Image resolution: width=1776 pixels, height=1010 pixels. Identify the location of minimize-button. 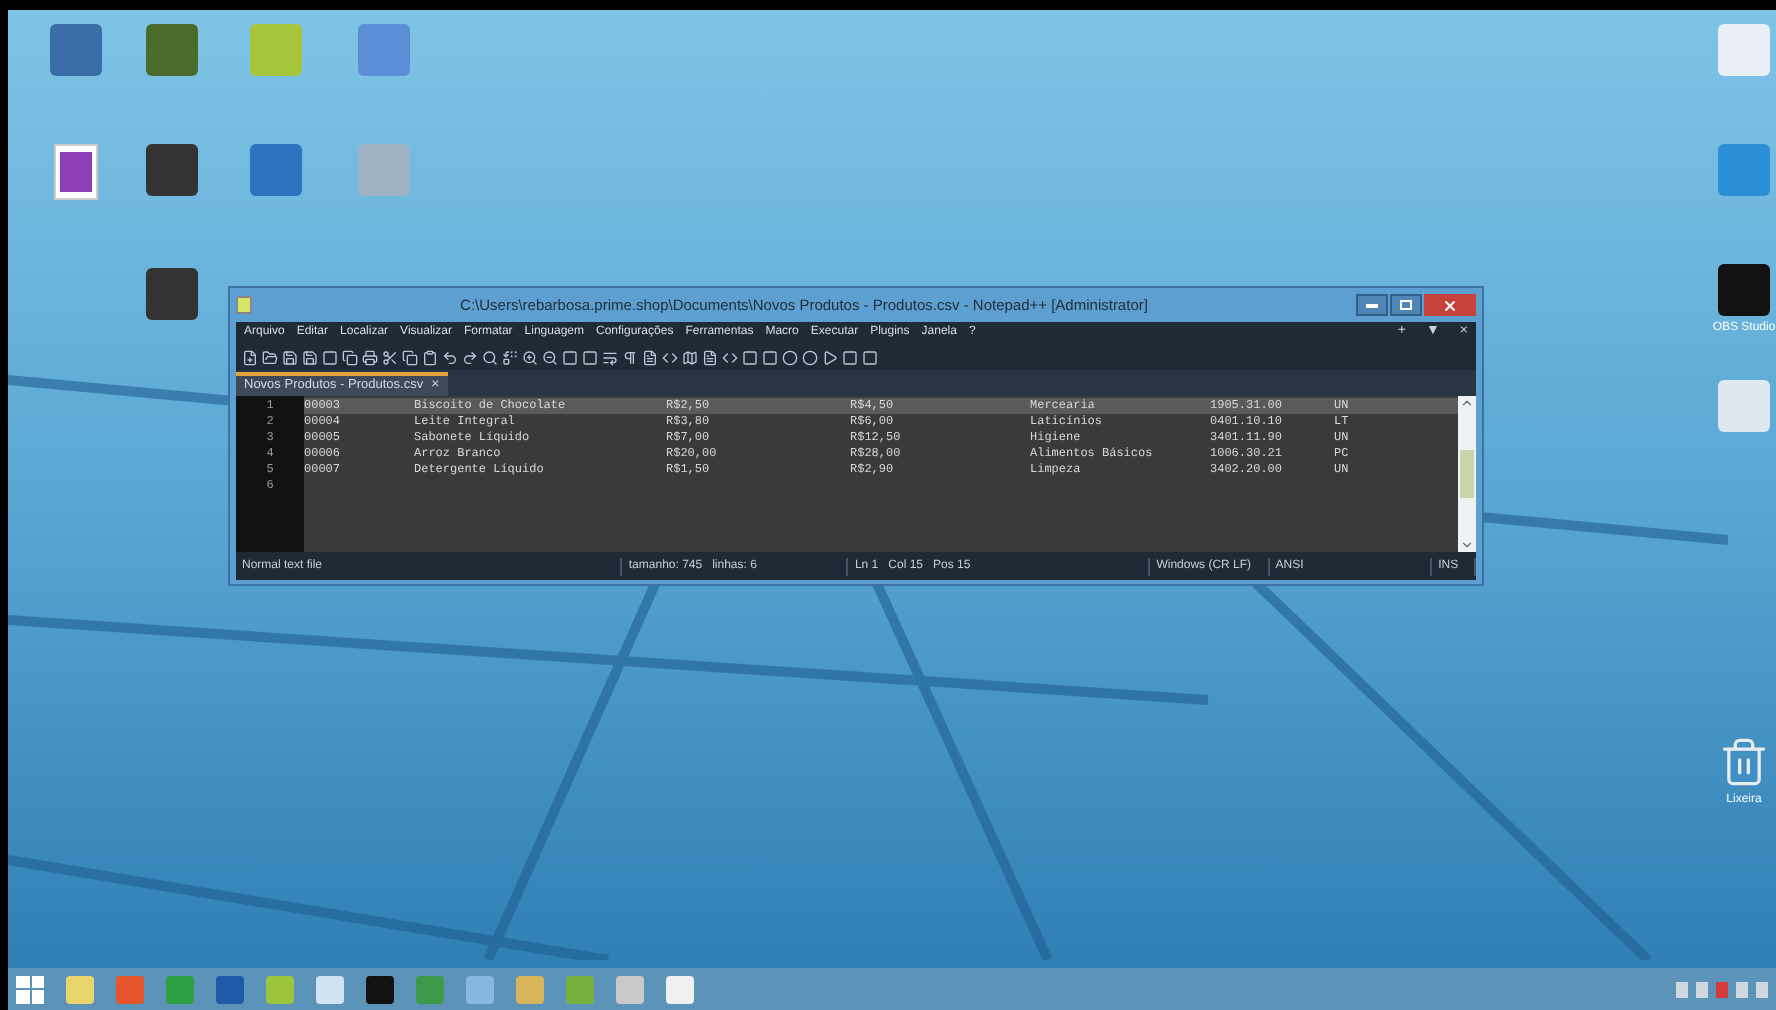
(1372, 305).